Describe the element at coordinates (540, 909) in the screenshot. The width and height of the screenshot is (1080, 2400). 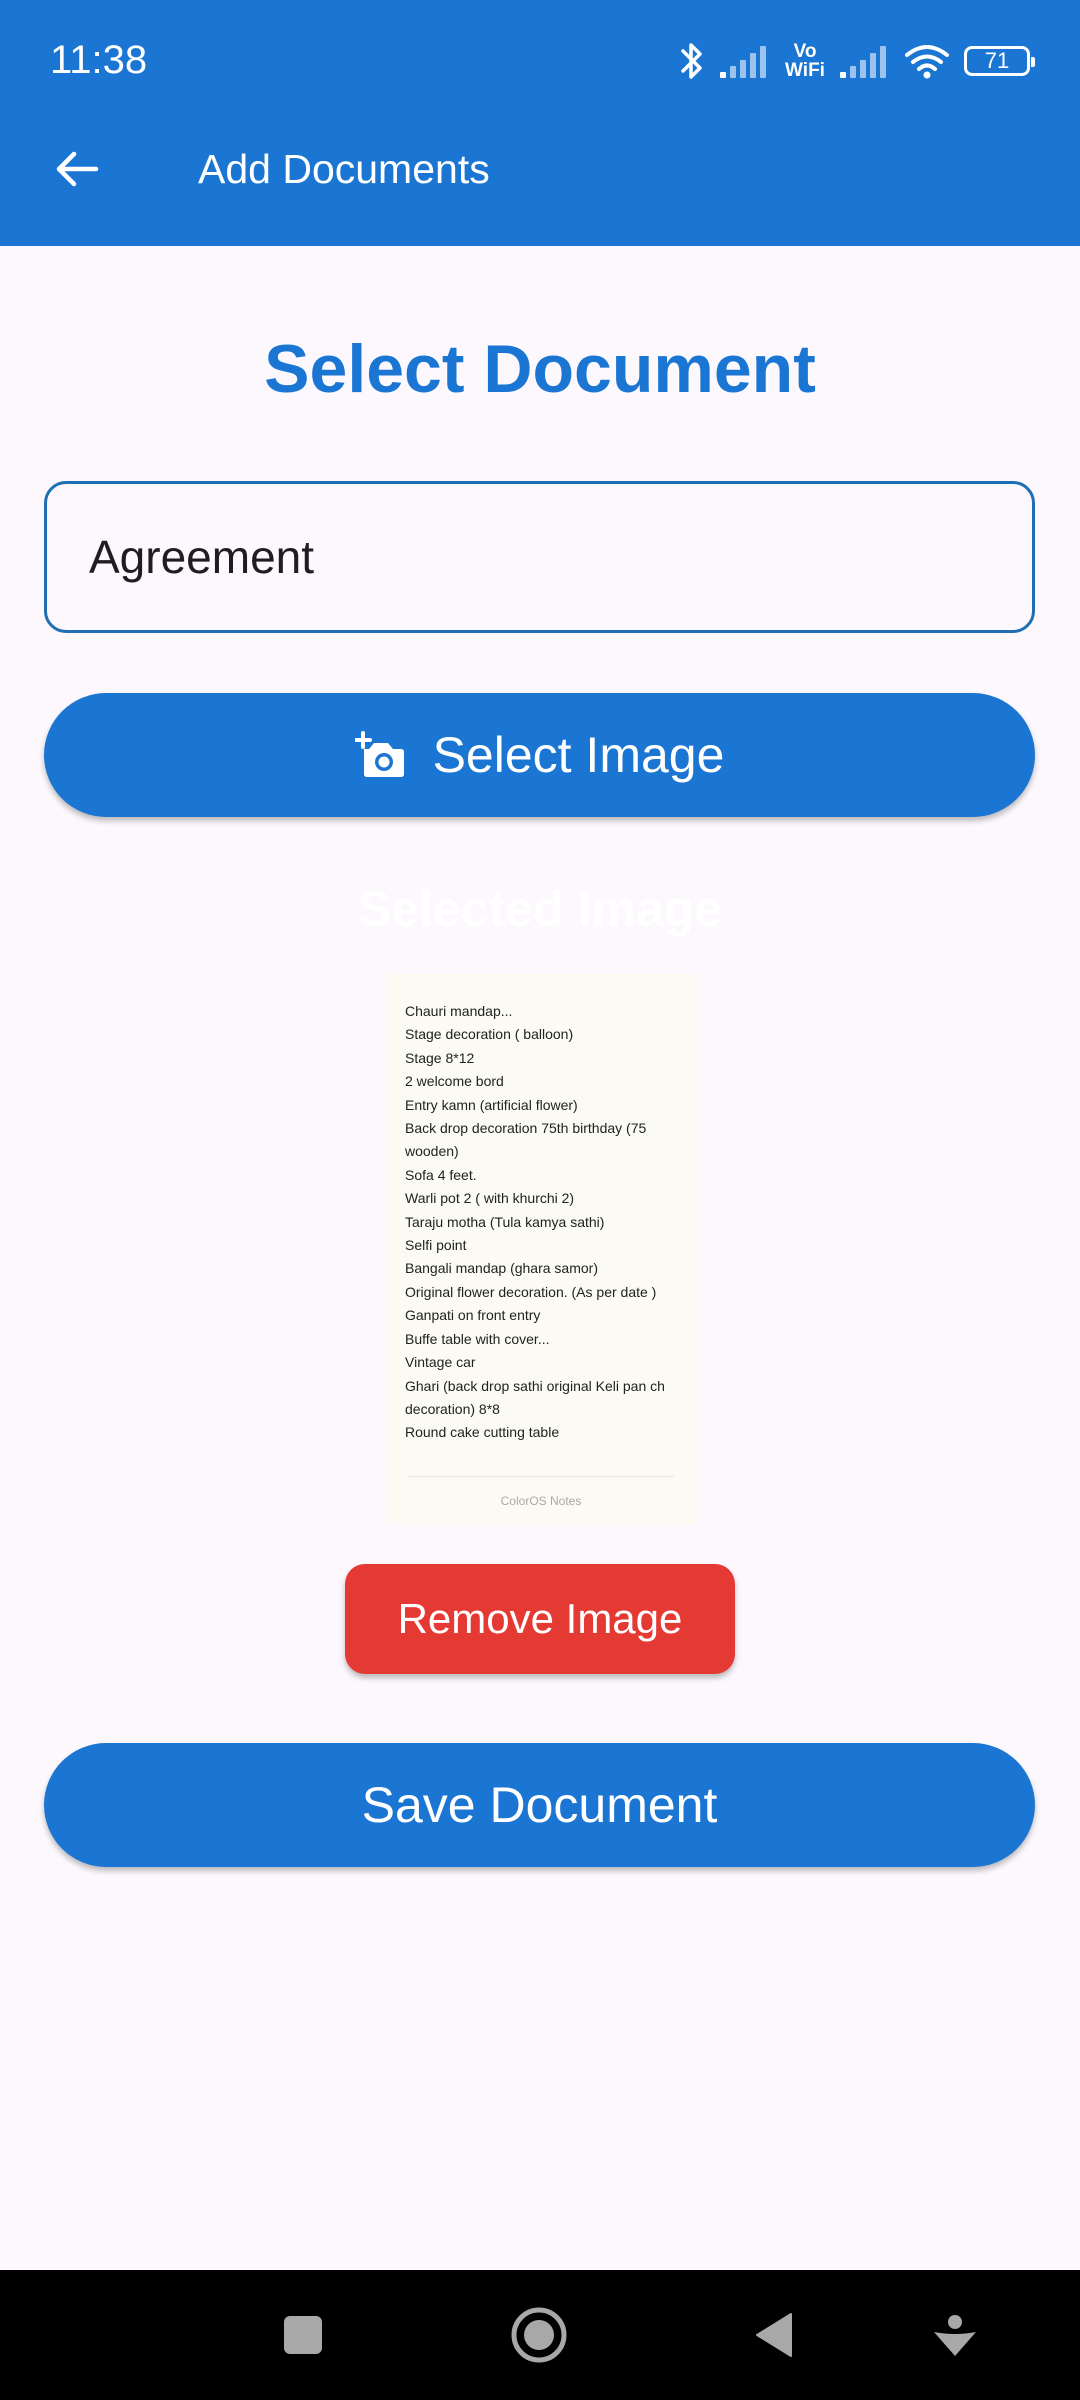
I see `selected-image-label: Selected Image` at that location.